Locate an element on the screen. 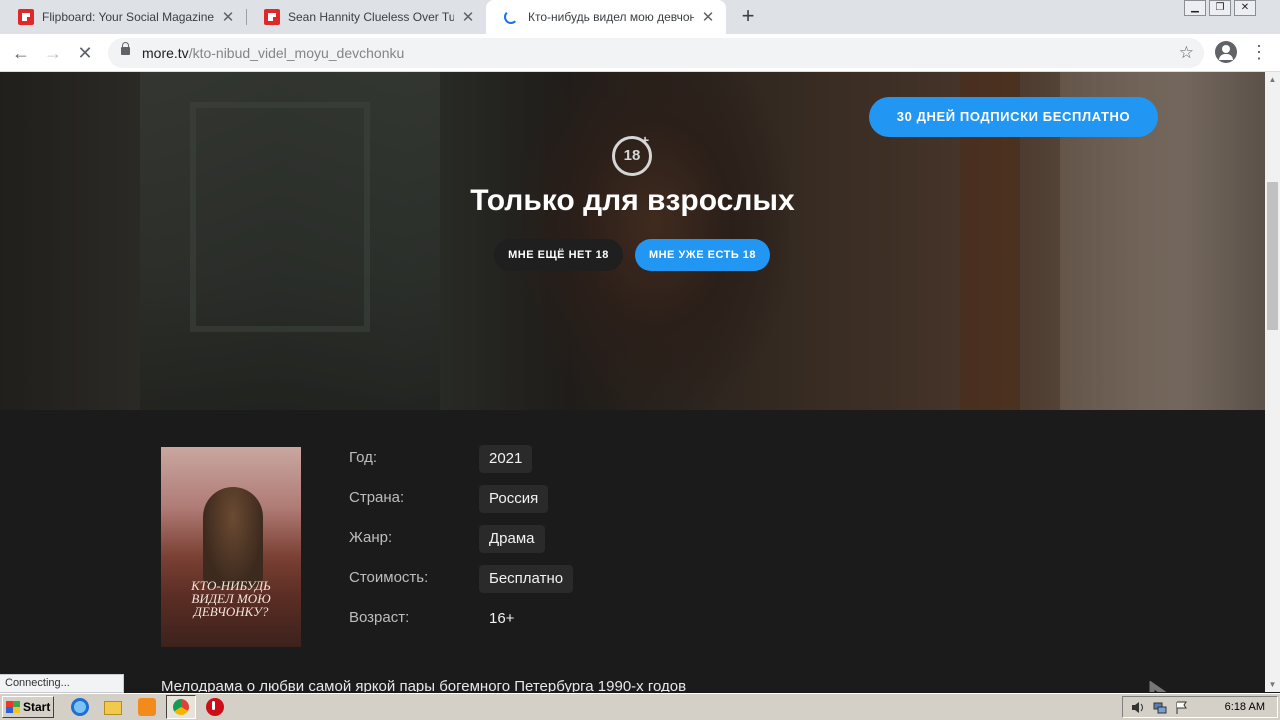  address-bar: more.tv/kto-nibud_videl_moyu_devchonku ☆ is located at coordinates (656, 53).